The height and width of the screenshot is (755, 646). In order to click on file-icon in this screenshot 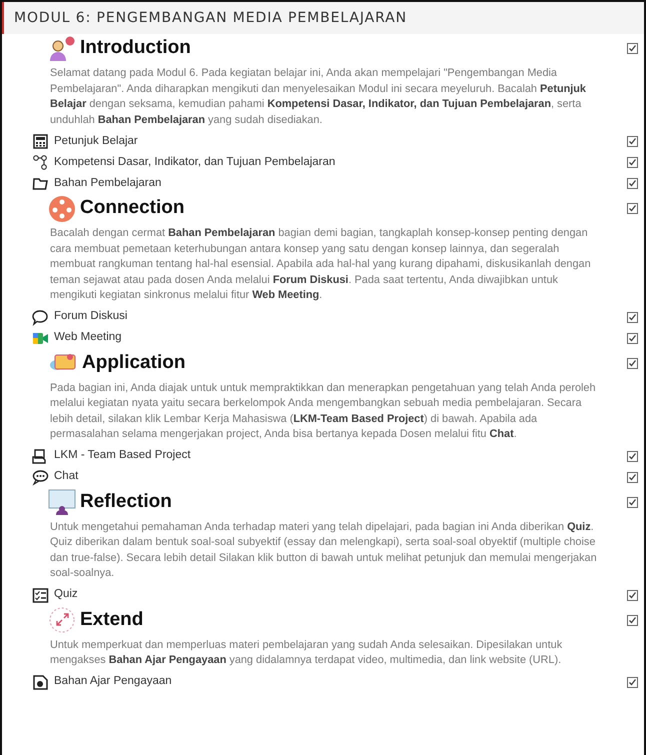, I will do `click(40, 682)`.